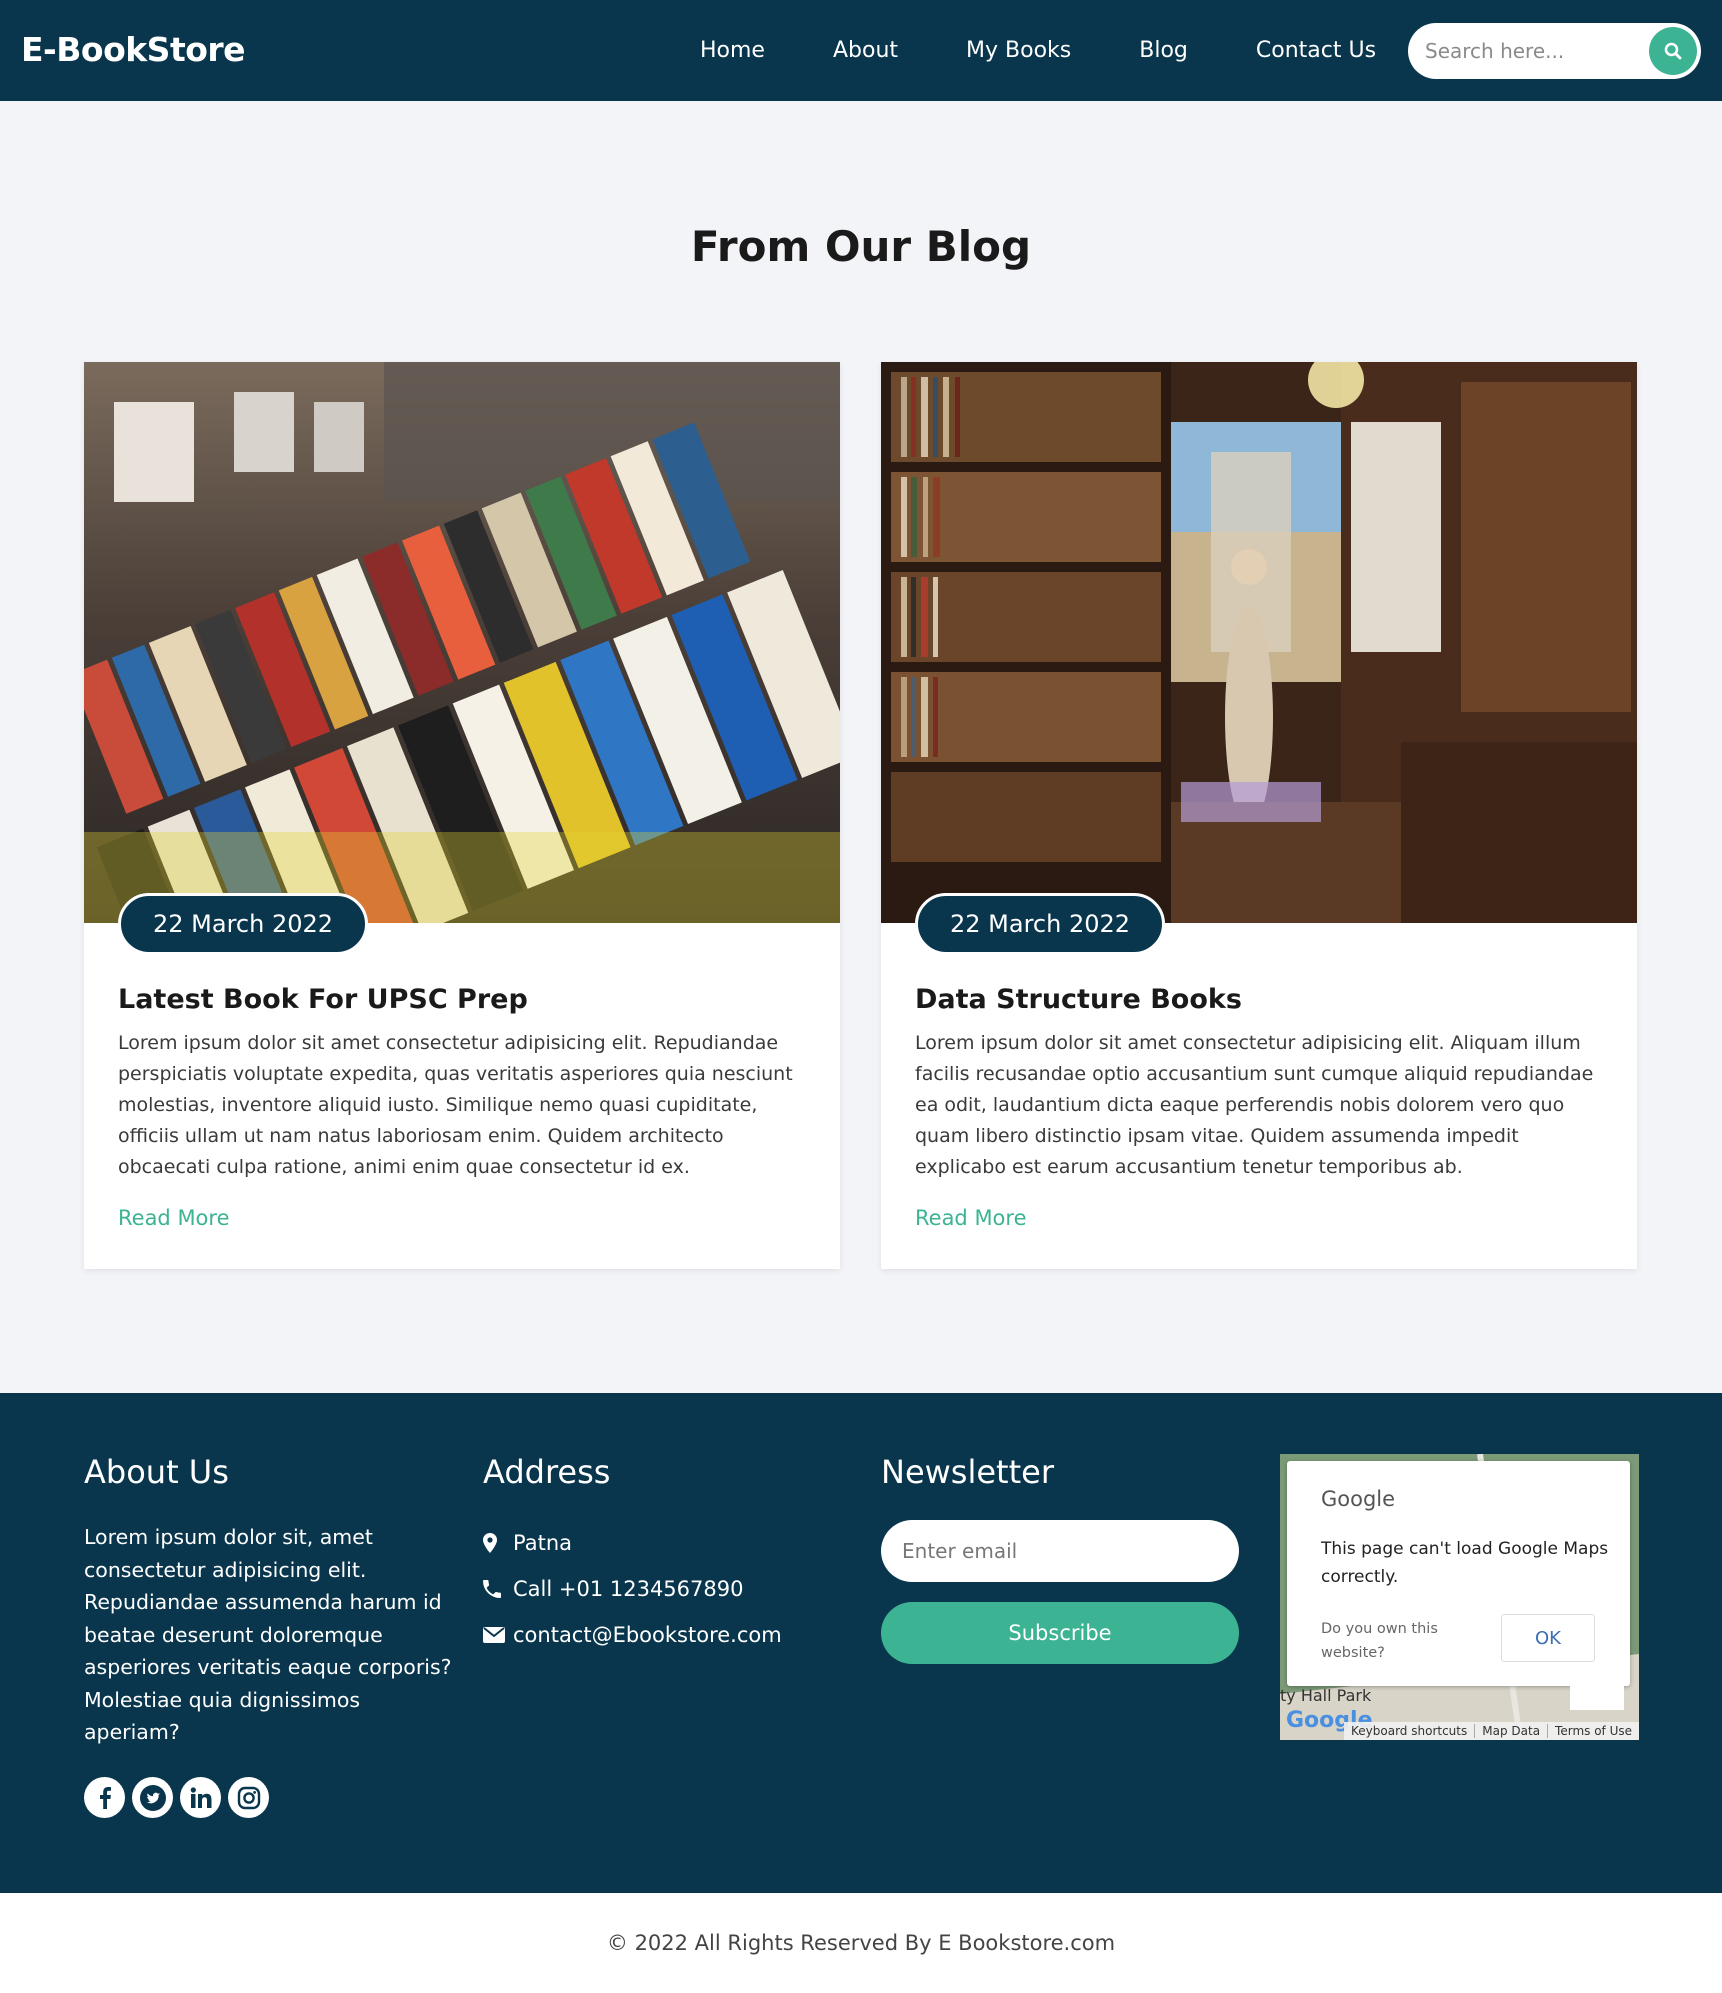 The image size is (1722, 1993). I want to click on address-email: contact@Ebookstore.com, so click(632, 1635).